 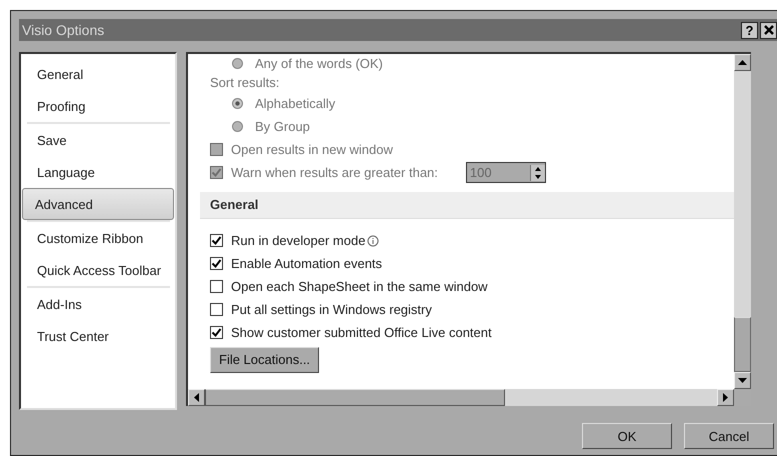 I want to click on sidebar-item: Advanced, so click(x=98, y=204).